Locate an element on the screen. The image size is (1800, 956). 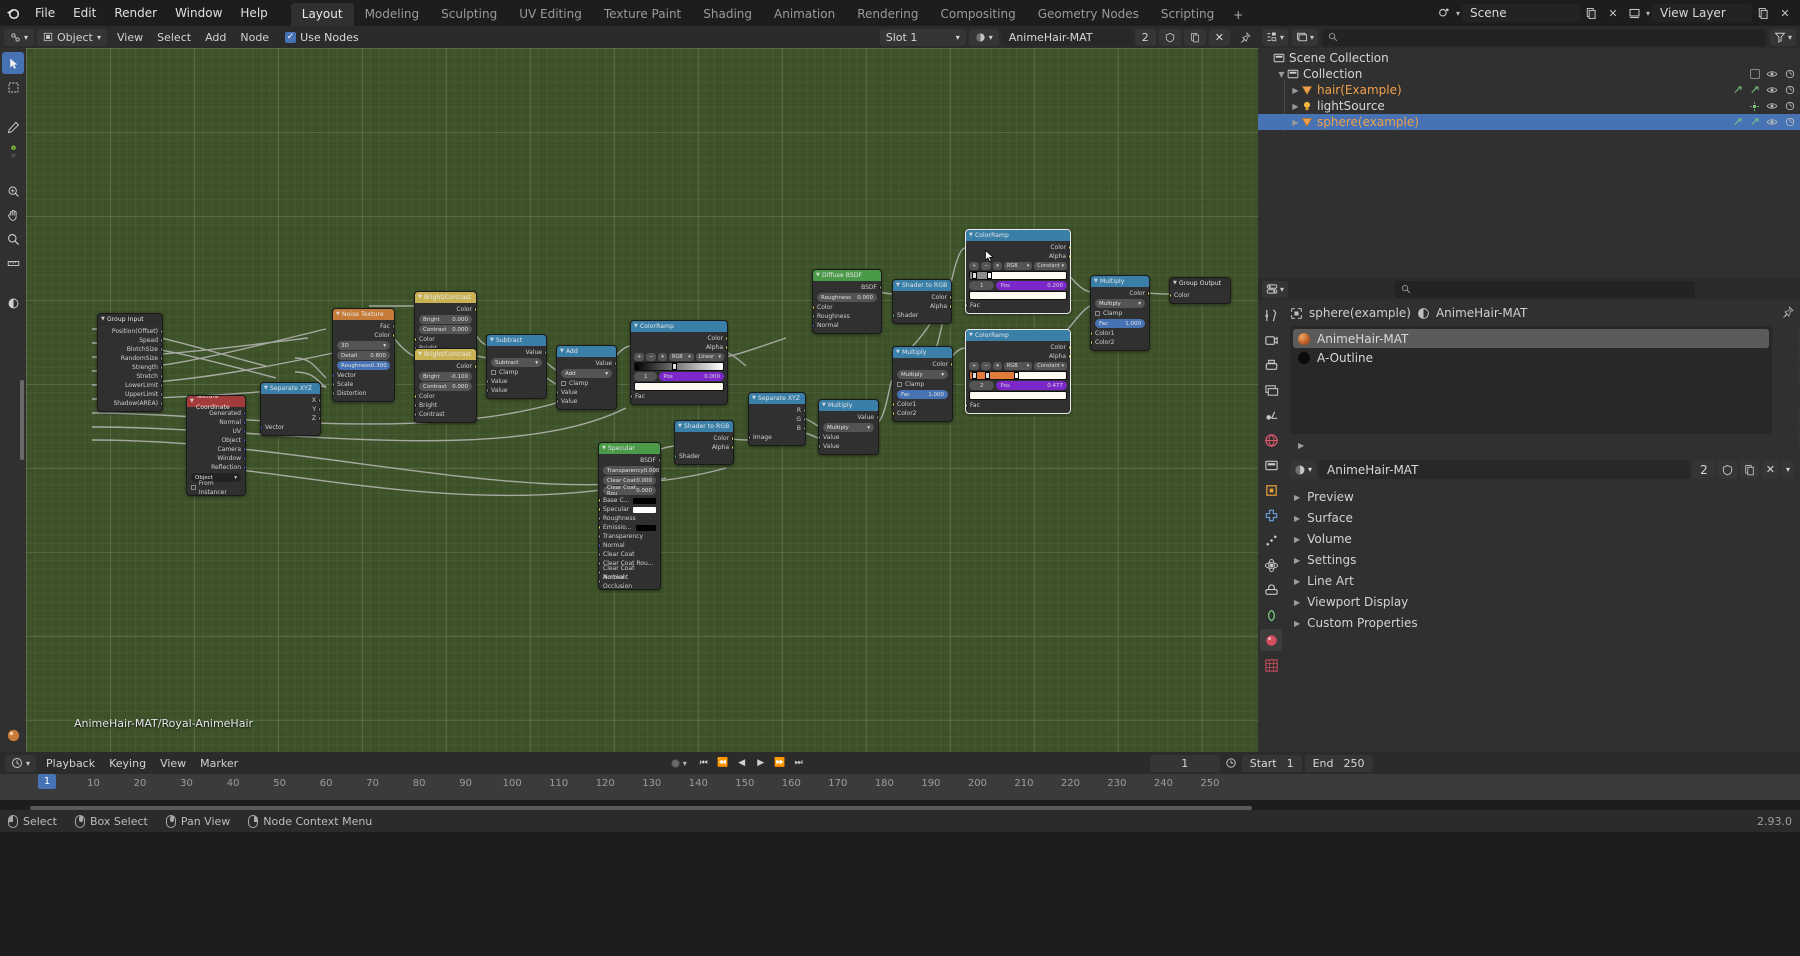
properties-tab-scene is located at coordinates (1271, 415).